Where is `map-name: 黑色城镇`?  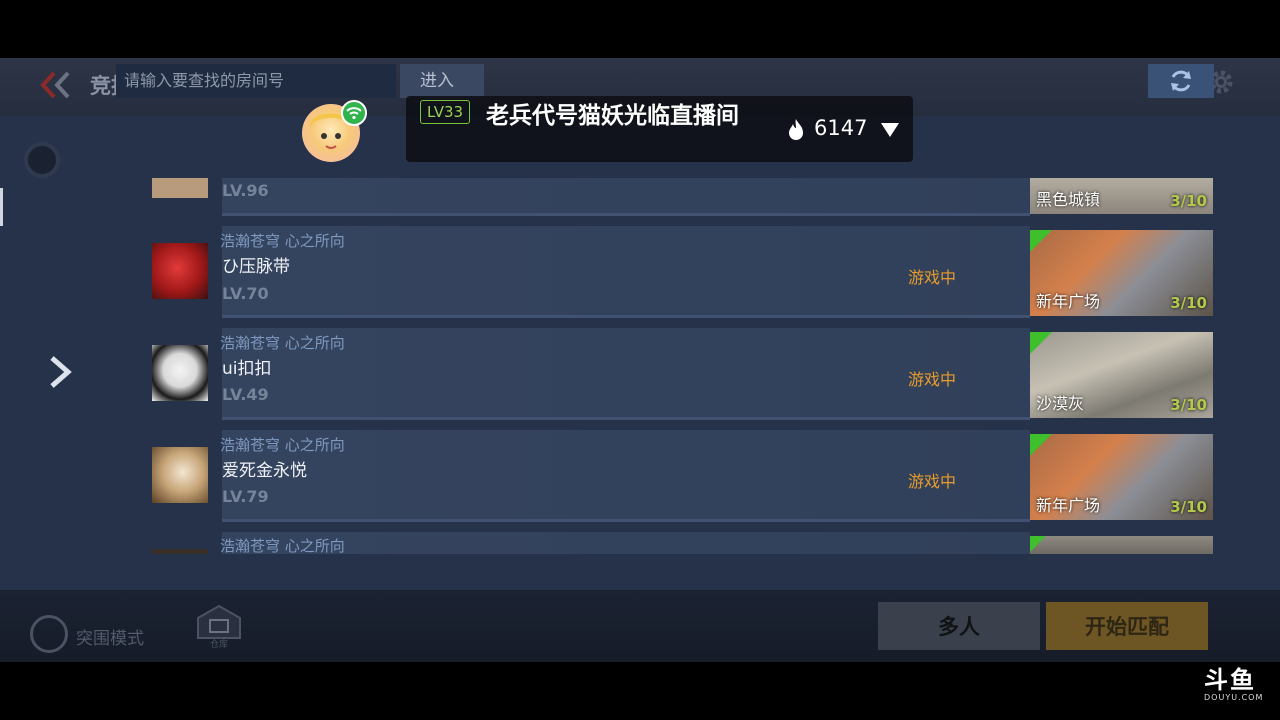
map-name: 黑色城镇 is located at coordinates (1068, 199).